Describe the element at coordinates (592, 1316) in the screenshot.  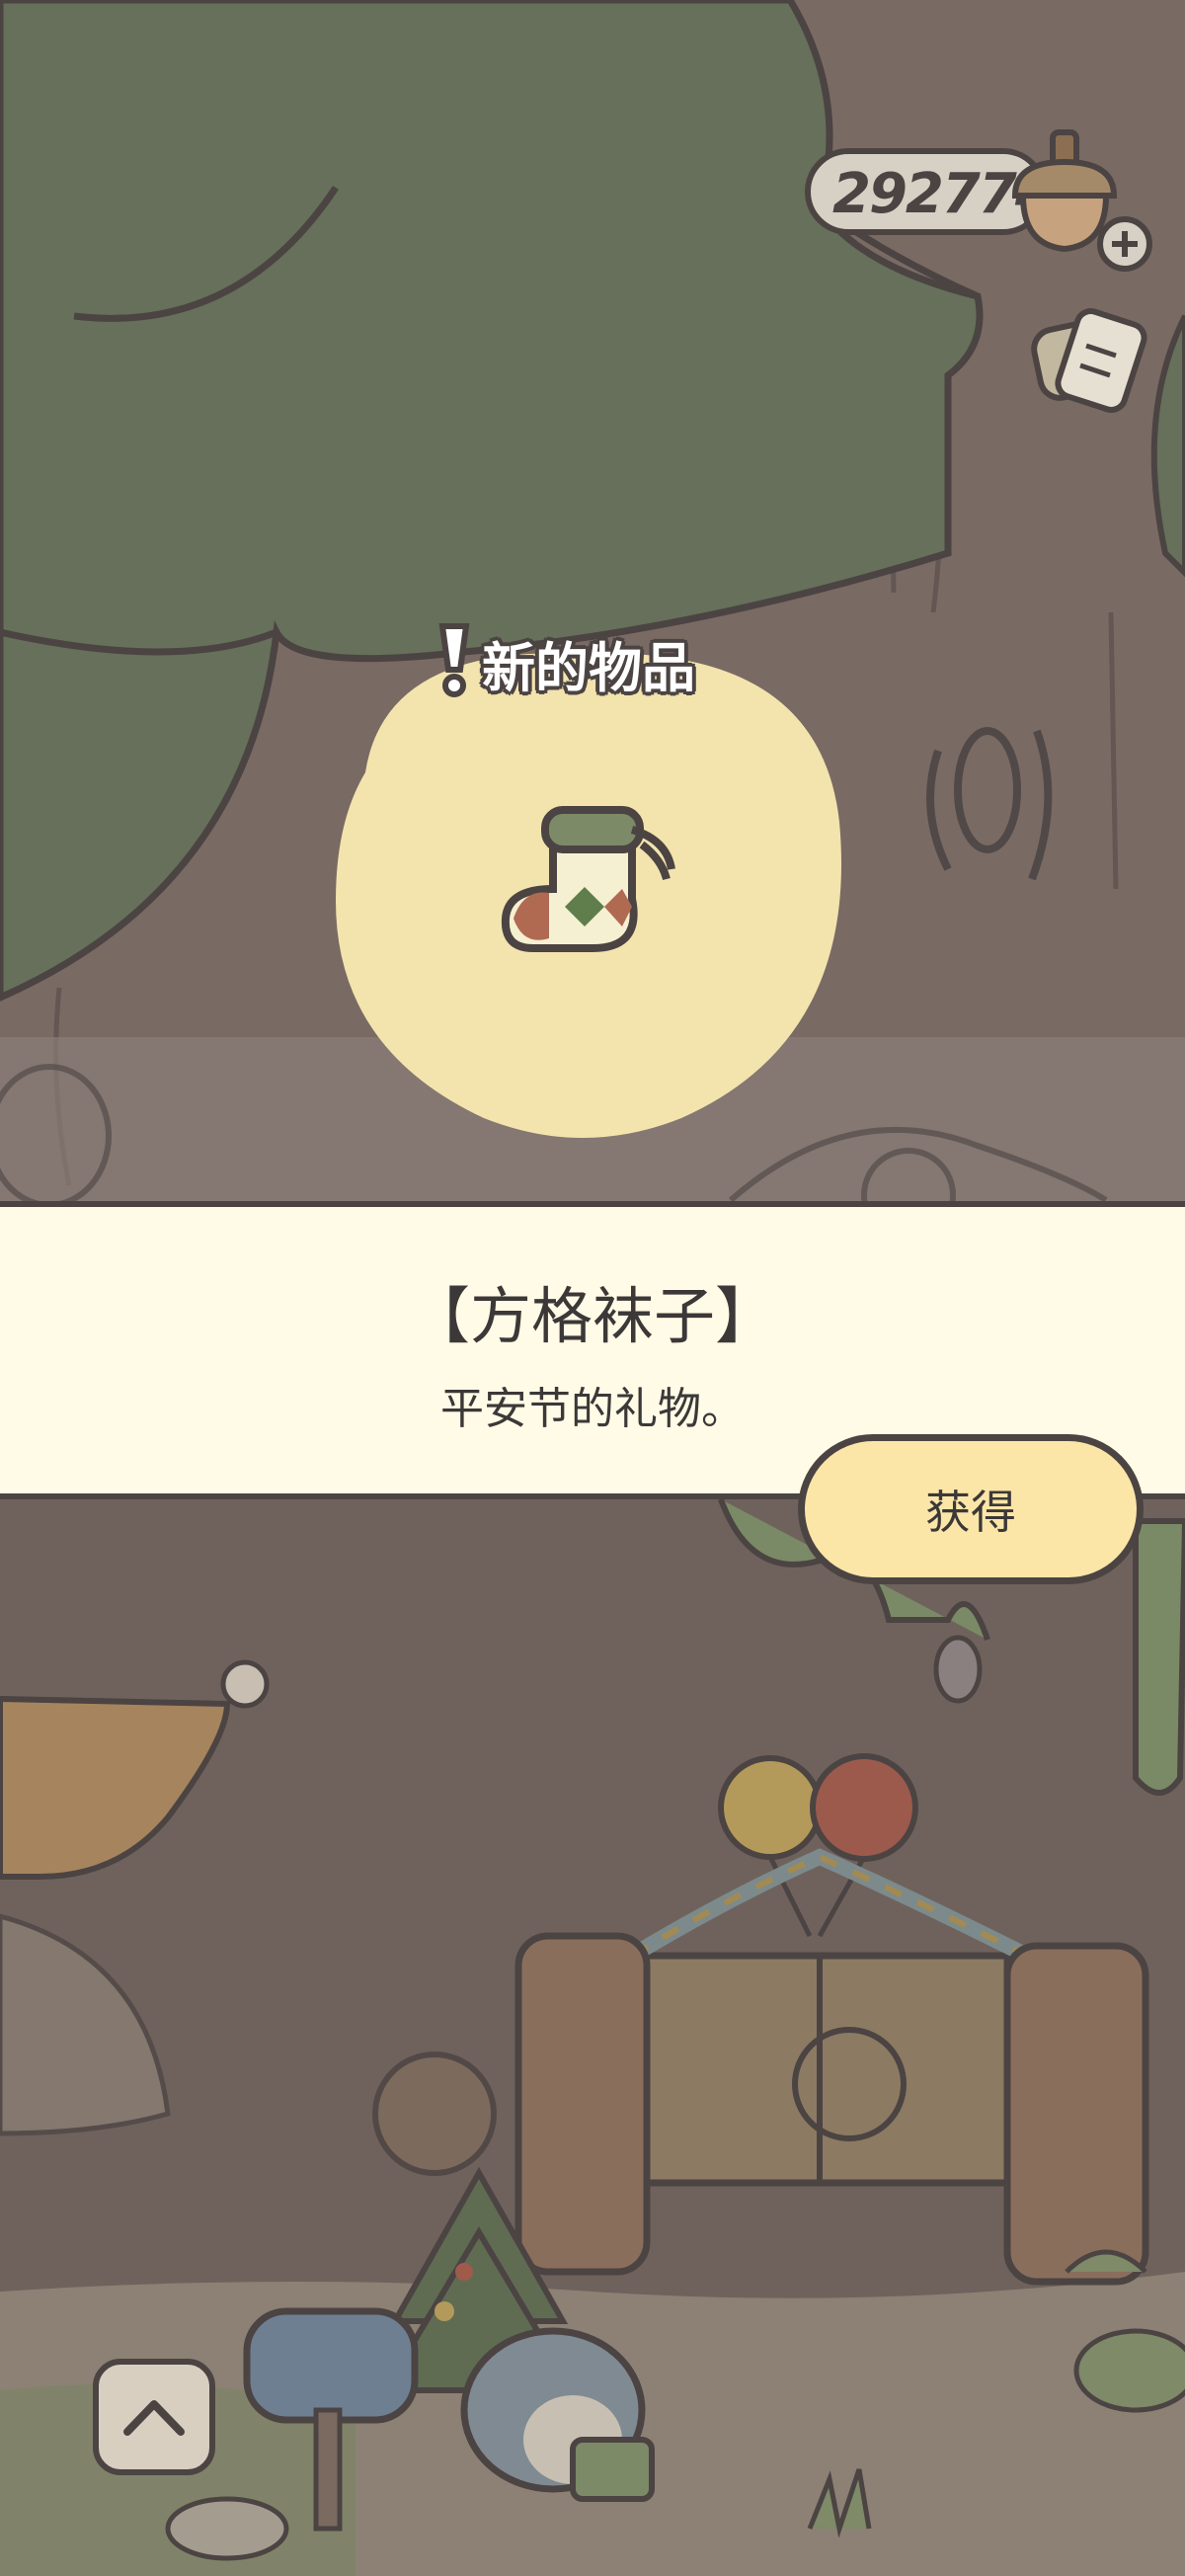
I see `item-name: 【方格袜子】` at that location.